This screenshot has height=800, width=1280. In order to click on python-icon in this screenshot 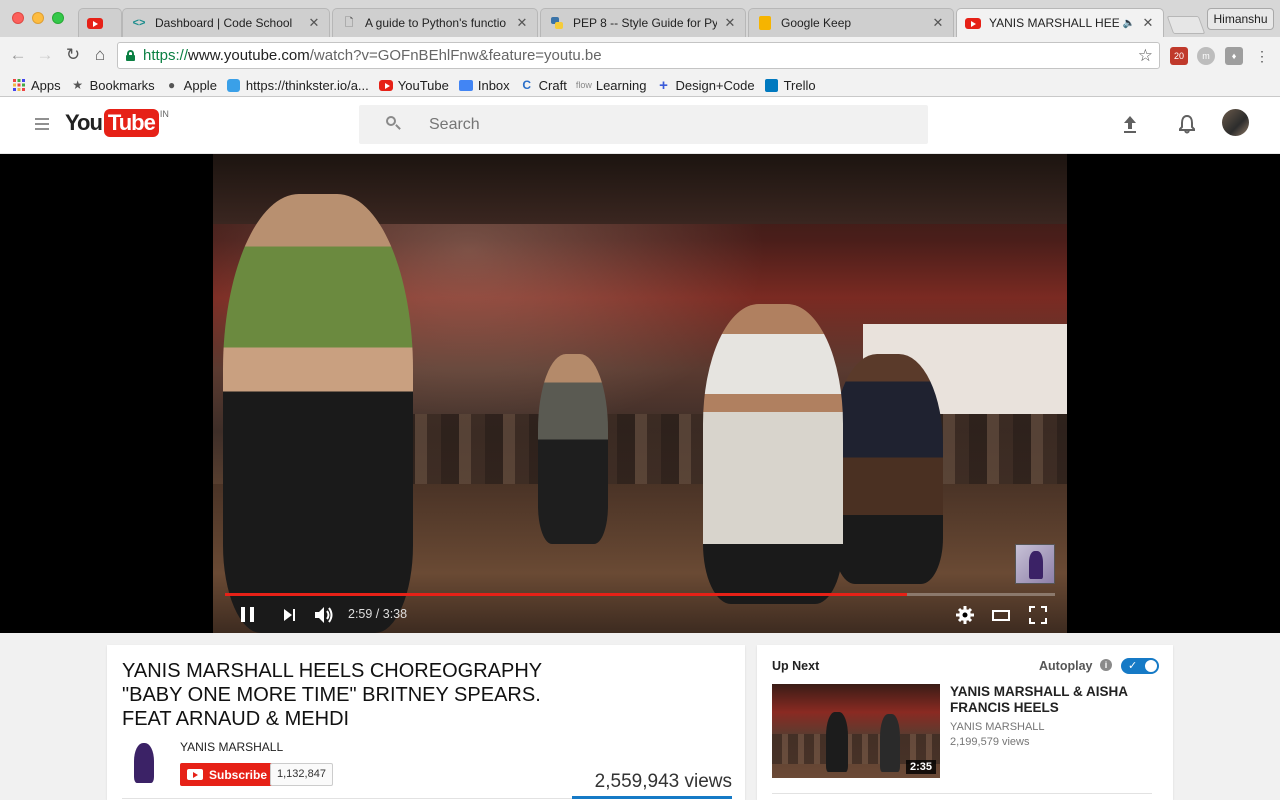, I will do `click(557, 23)`.